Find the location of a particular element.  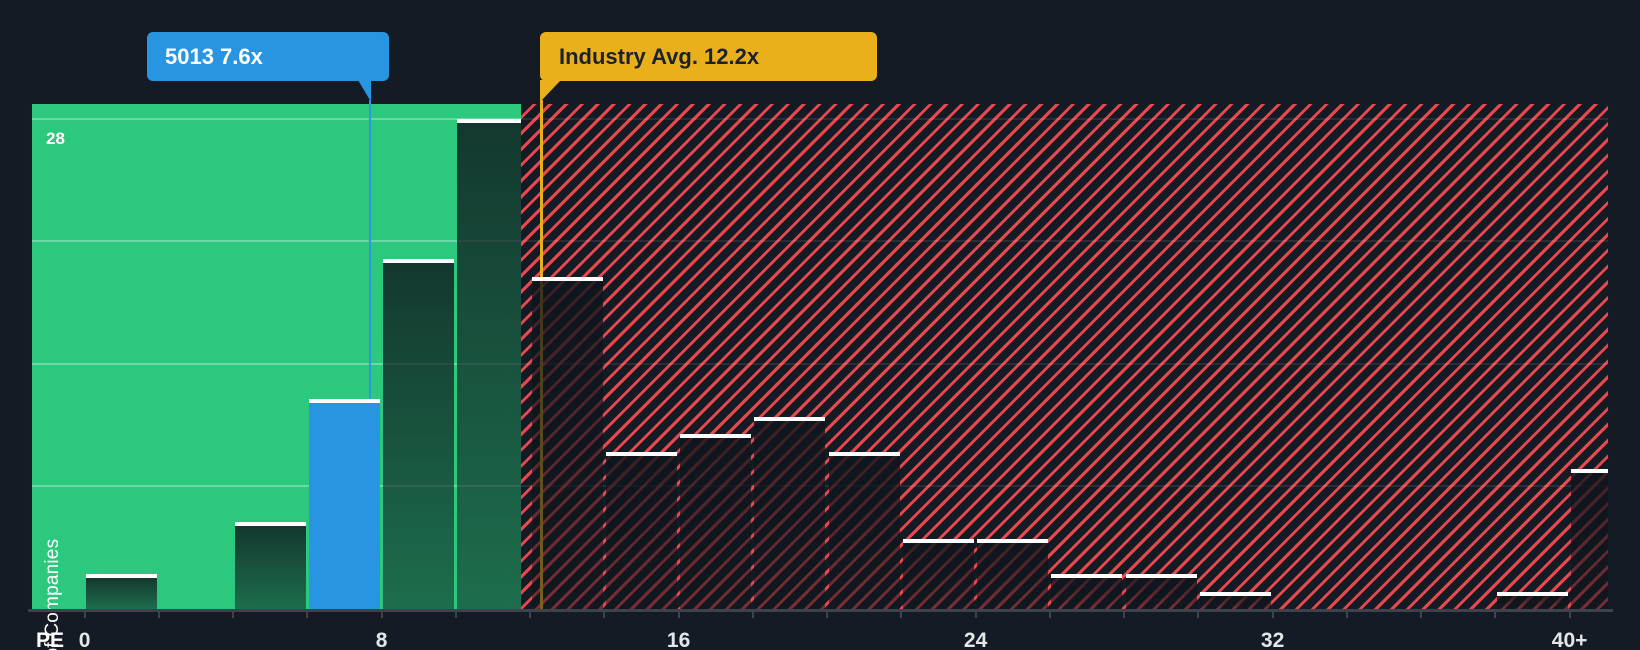

x-tick-label-8: 8 is located at coordinates (381, 639).